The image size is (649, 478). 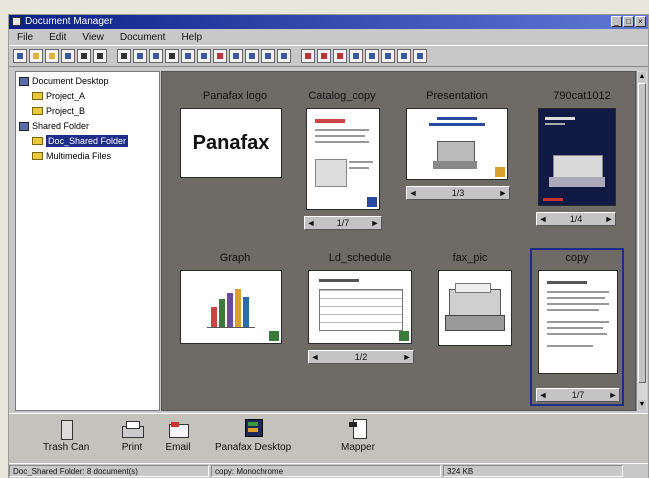 I want to click on title-bar: Document Manager _ □ ×, so click(x=328, y=22).